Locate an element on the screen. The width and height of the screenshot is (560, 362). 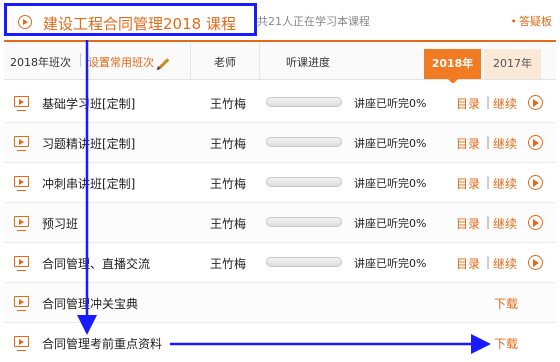
material-row: 合同管理考前重点资料 下载 is located at coordinates (280, 342).